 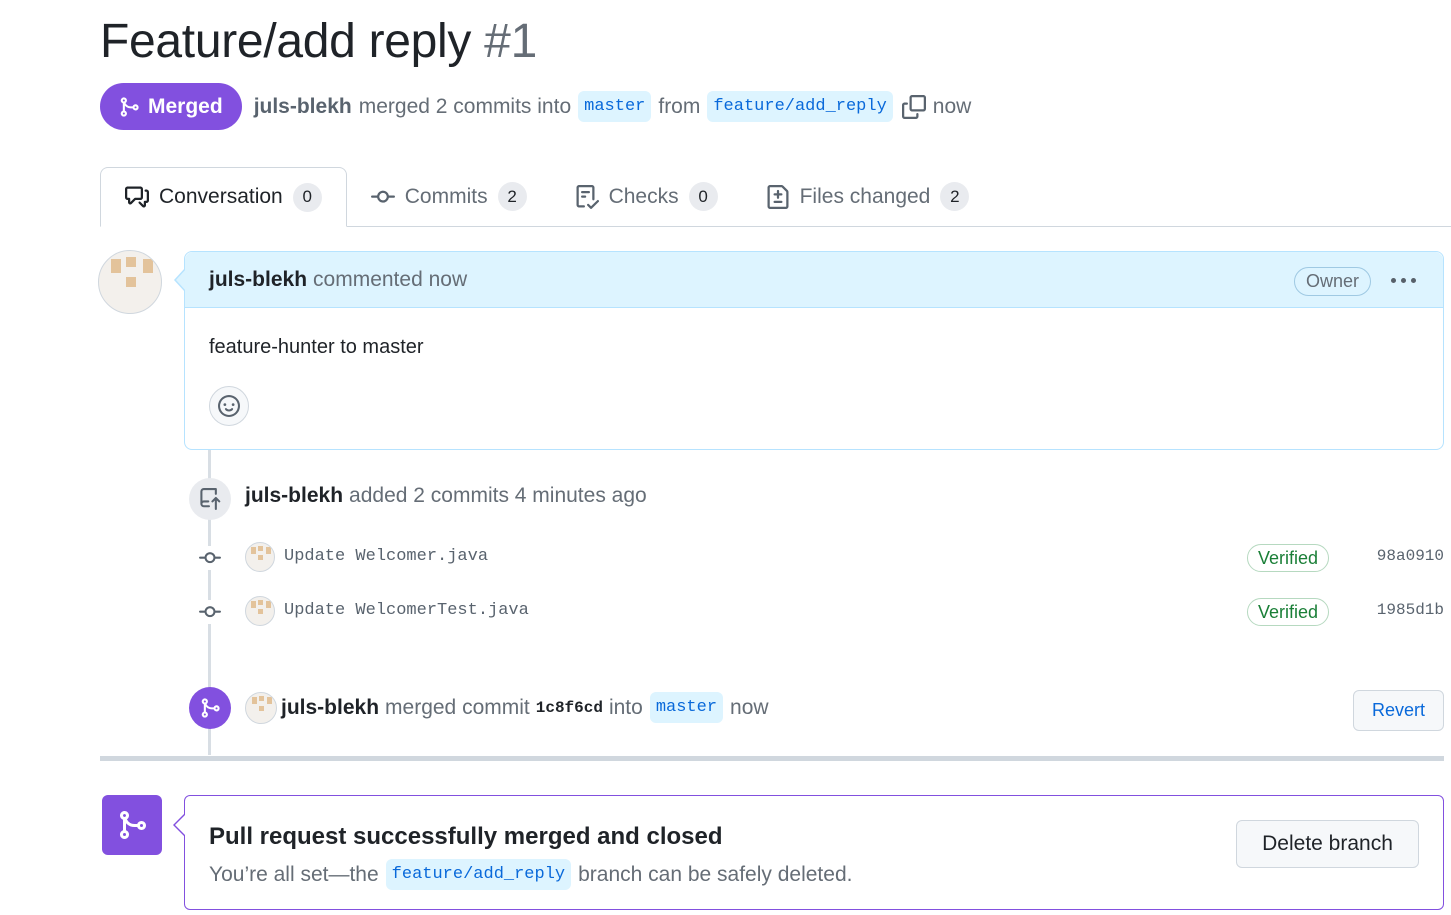 What do you see at coordinates (1332, 281) in the screenshot?
I see `owner-badge: Owner` at bounding box center [1332, 281].